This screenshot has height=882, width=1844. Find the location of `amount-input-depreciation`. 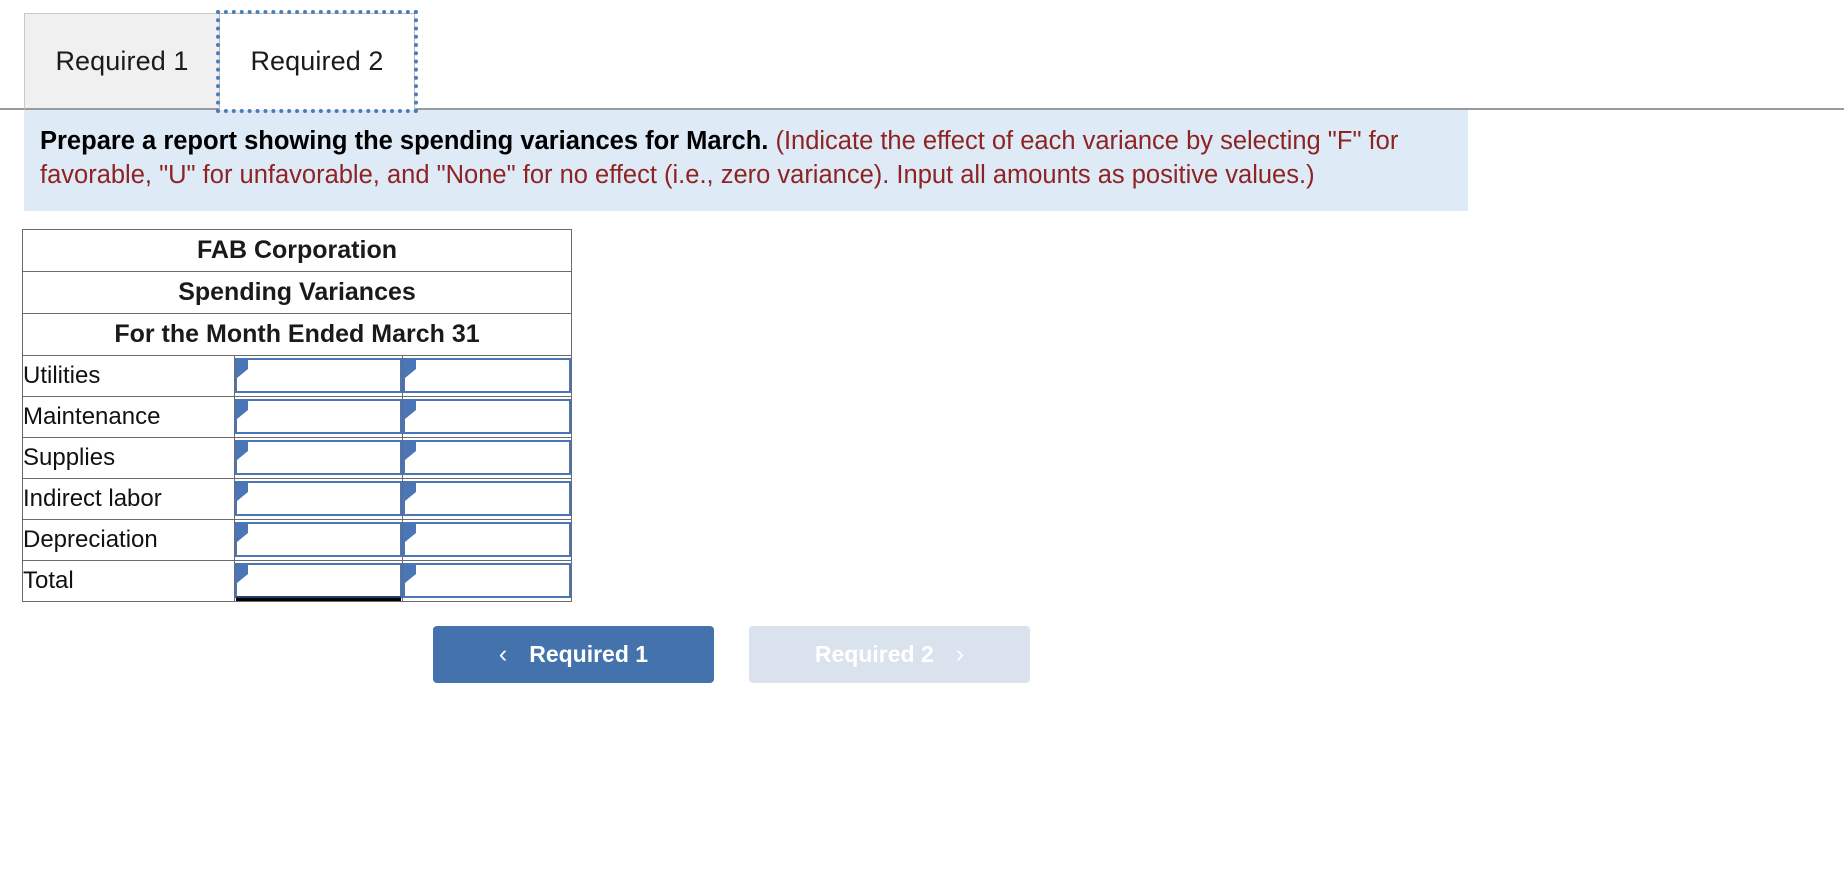

amount-input-depreciation is located at coordinates (318, 540).